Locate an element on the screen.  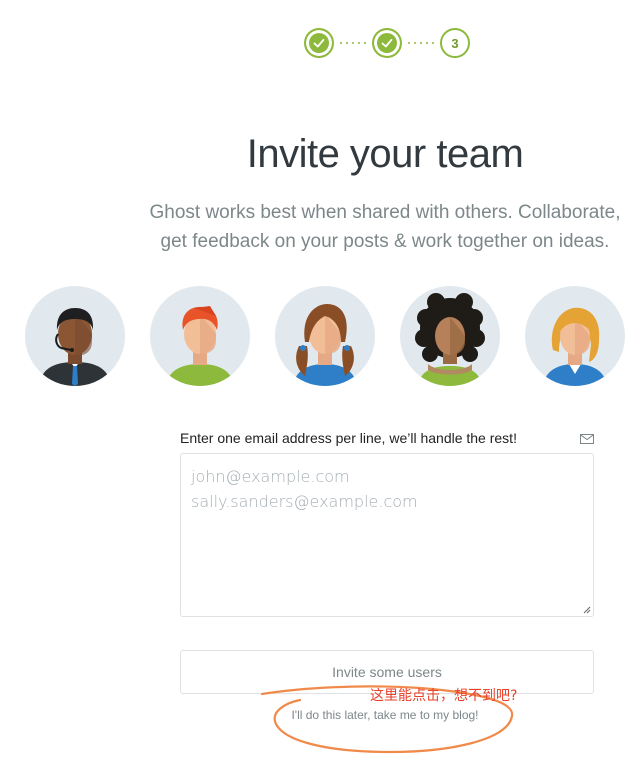
avatar-man-headset-icon is located at coordinates (75, 336).